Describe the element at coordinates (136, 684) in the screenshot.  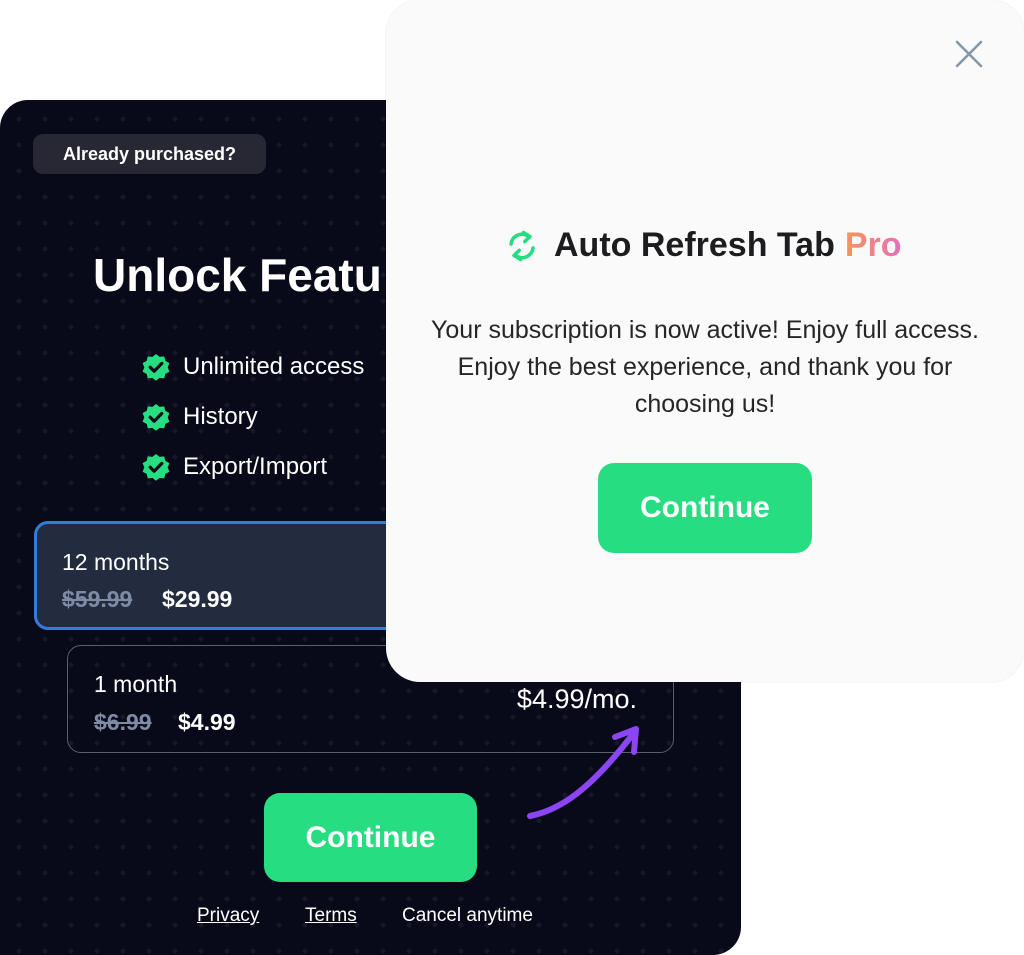
I see `plan-name: 1 month` at that location.